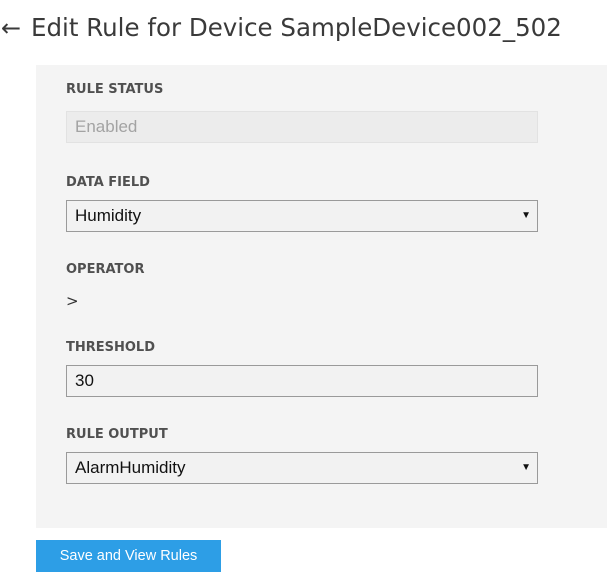 The height and width of the screenshot is (584, 607). I want to click on data-field-label: DATA FIELD, so click(108, 182).